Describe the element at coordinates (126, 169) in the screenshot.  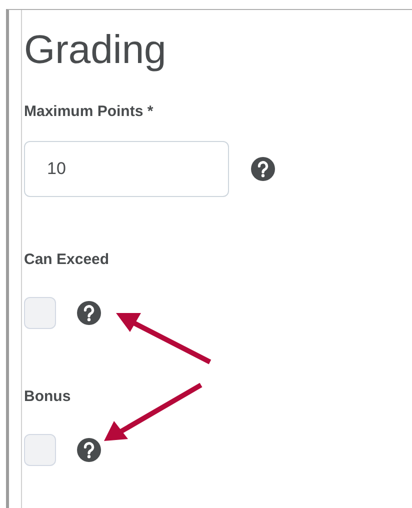
I see `points-input-field: 10` at that location.